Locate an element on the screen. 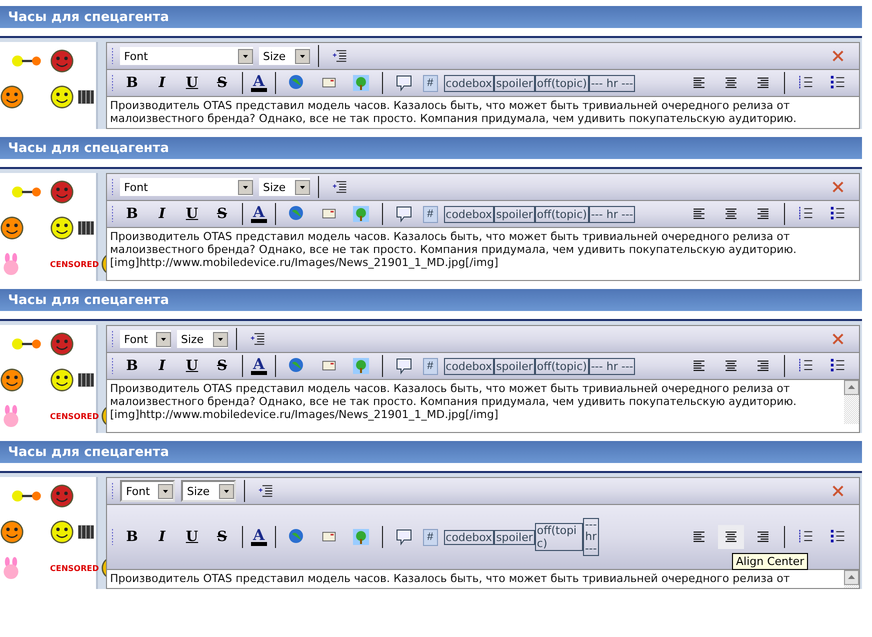  globe-icon is located at coordinates (297, 366).